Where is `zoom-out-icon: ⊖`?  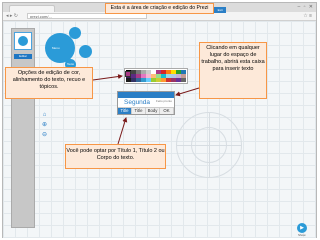 zoom-out-icon: ⊖ is located at coordinates (44, 135).